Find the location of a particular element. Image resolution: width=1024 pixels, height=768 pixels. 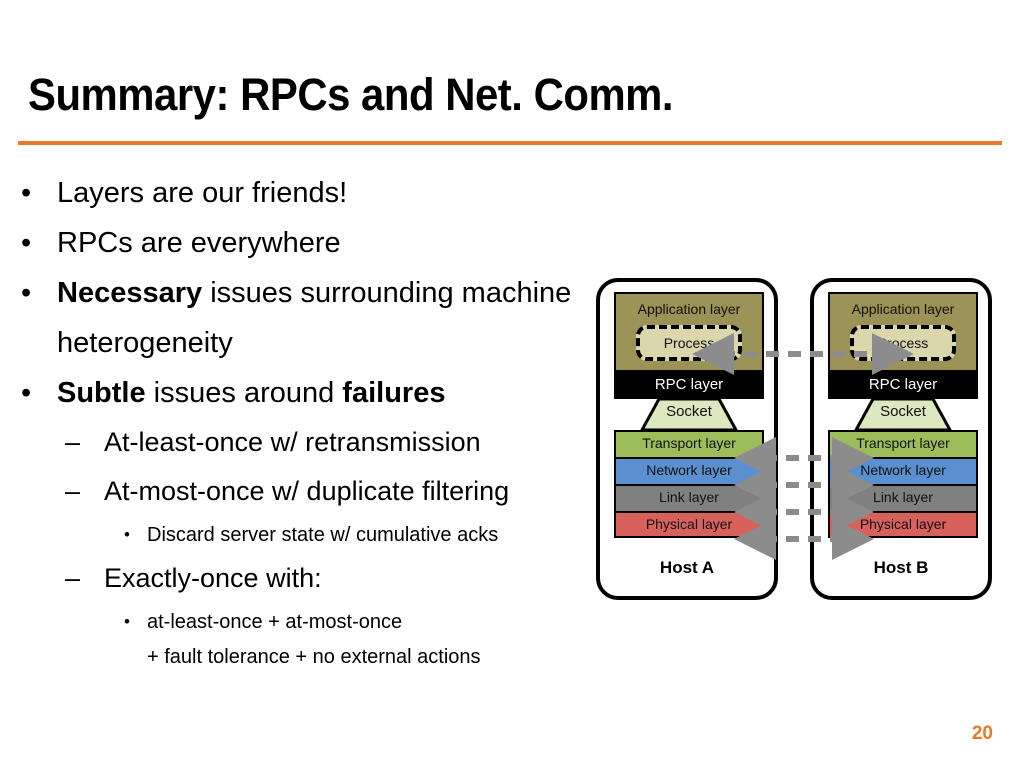

list-item: – At-least-once w/ retransmission is located at coordinates (300, 442).